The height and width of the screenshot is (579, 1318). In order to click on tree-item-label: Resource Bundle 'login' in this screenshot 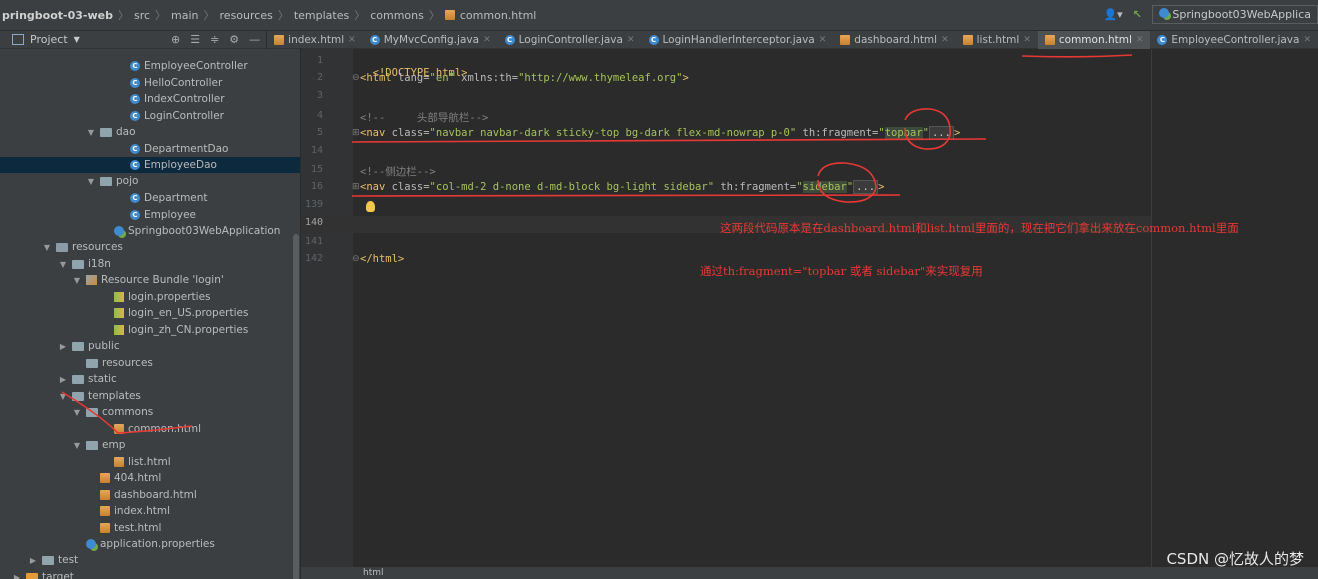, I will do `click(162, 280)`.